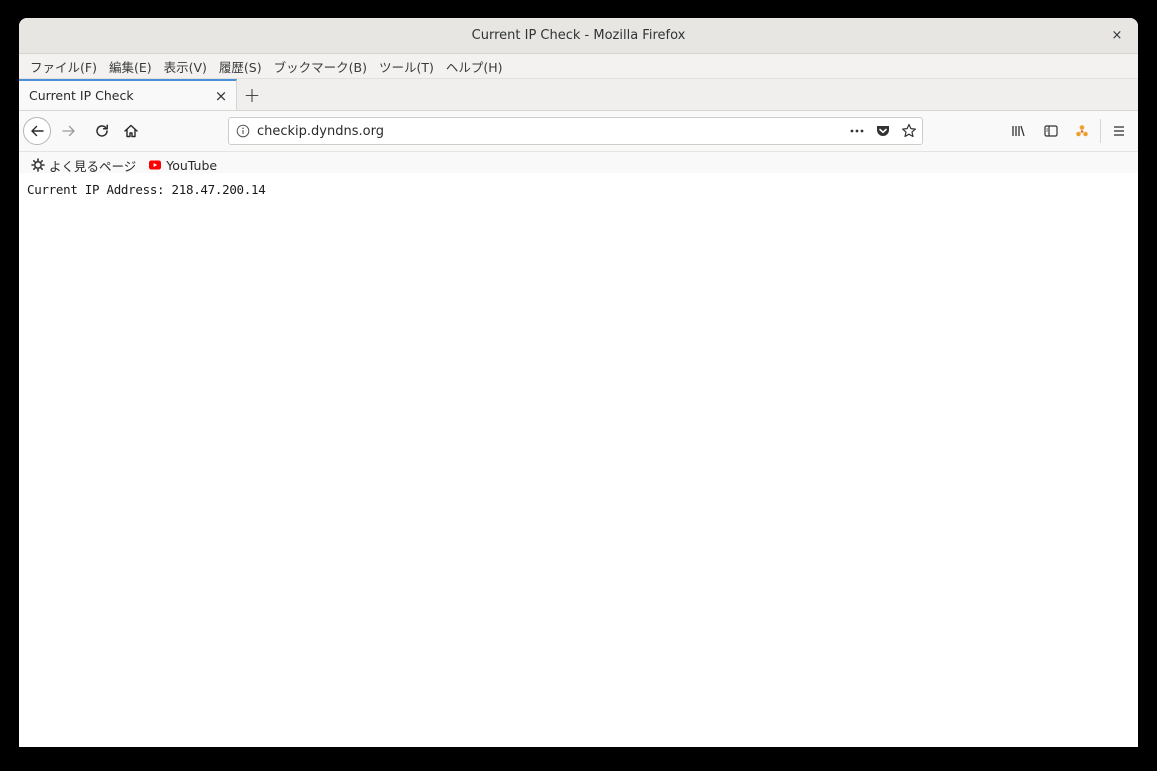  Describe the element at coordinates (192, 165) in the screenshot. I see `bookmark-label: YouTube` at that location.